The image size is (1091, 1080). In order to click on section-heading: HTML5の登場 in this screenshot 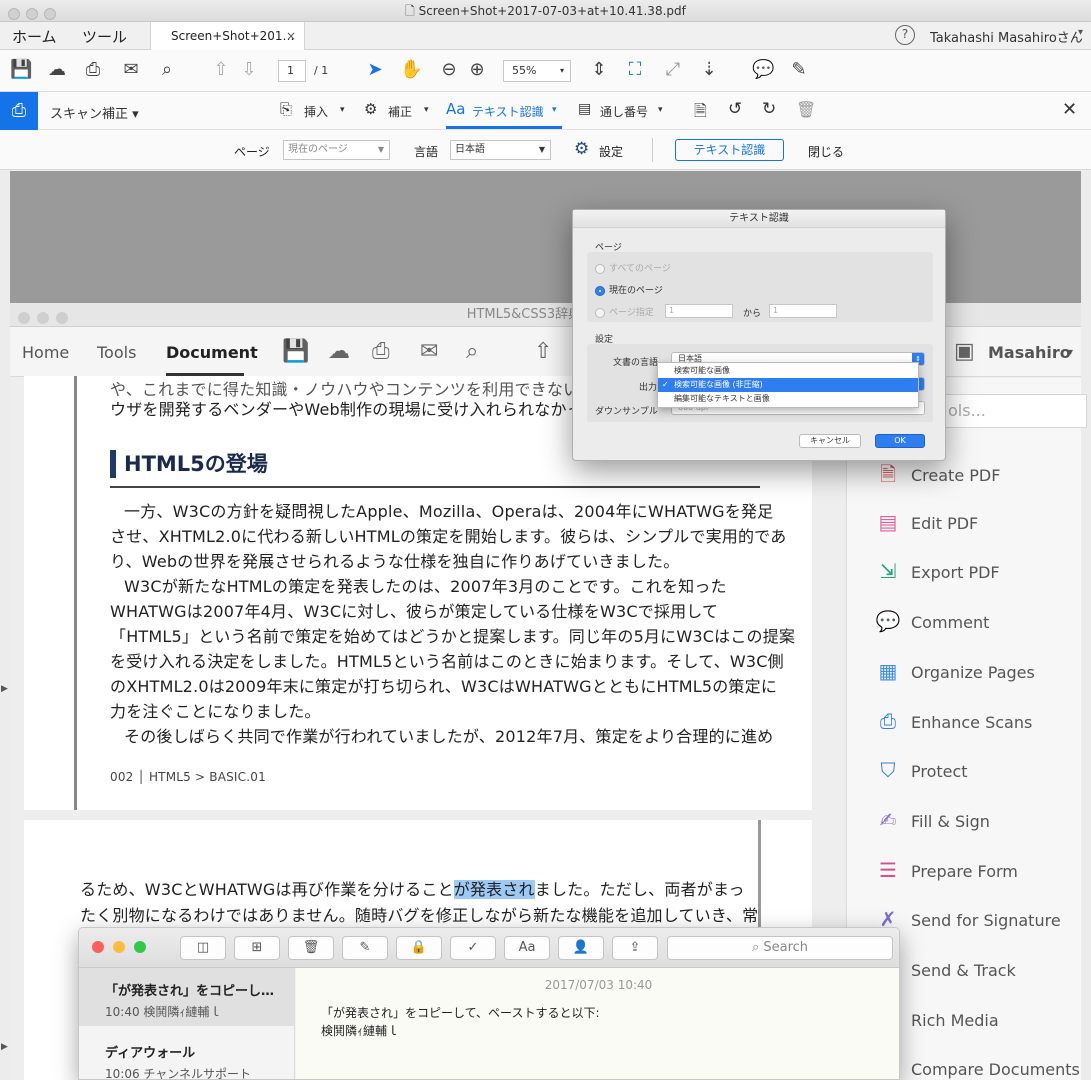, I will do `click(189, 464)`.